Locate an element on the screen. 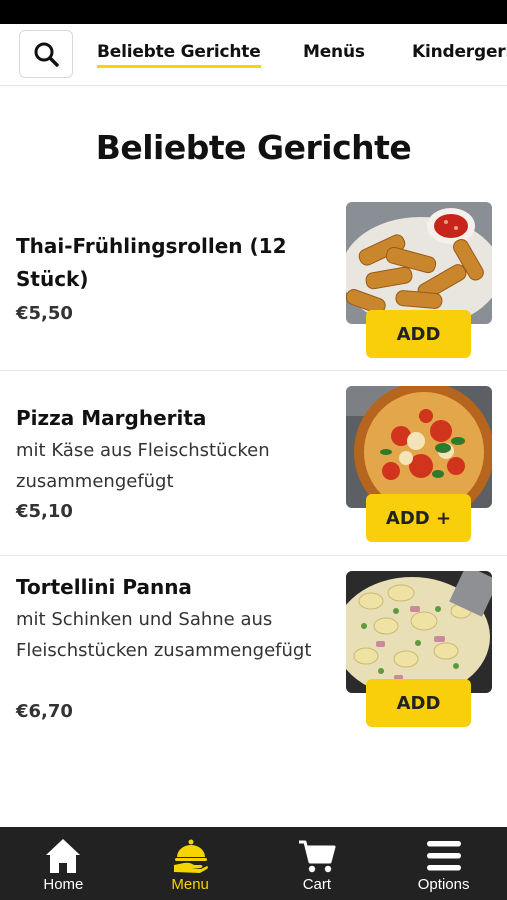  bottom-nav-label: Cart is located at coordinates (317, 884).